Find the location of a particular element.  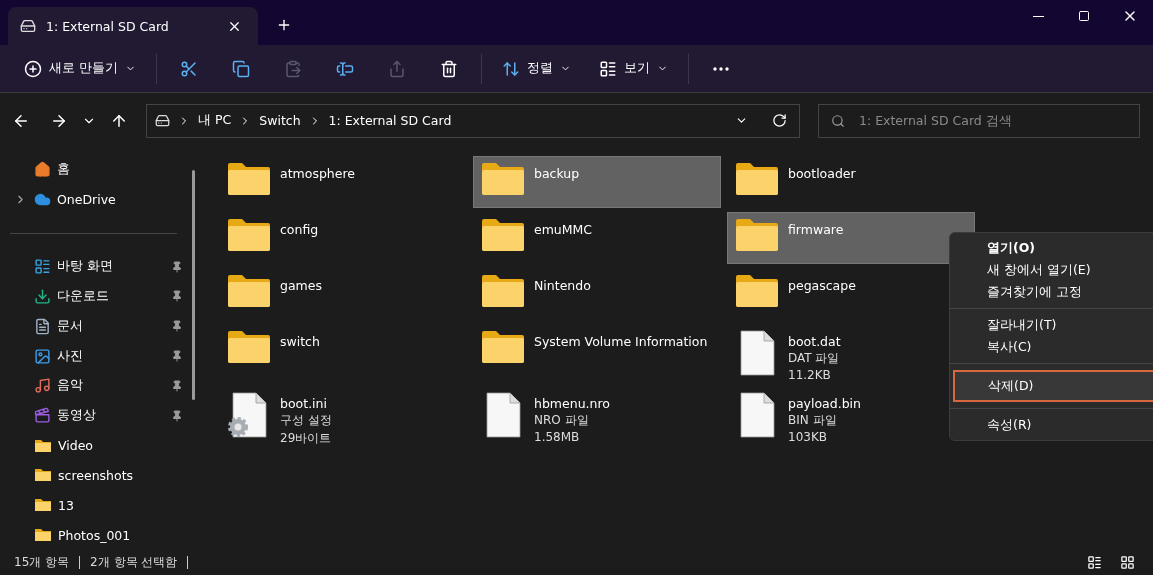

music-icon is located at coordinates (42, 386).